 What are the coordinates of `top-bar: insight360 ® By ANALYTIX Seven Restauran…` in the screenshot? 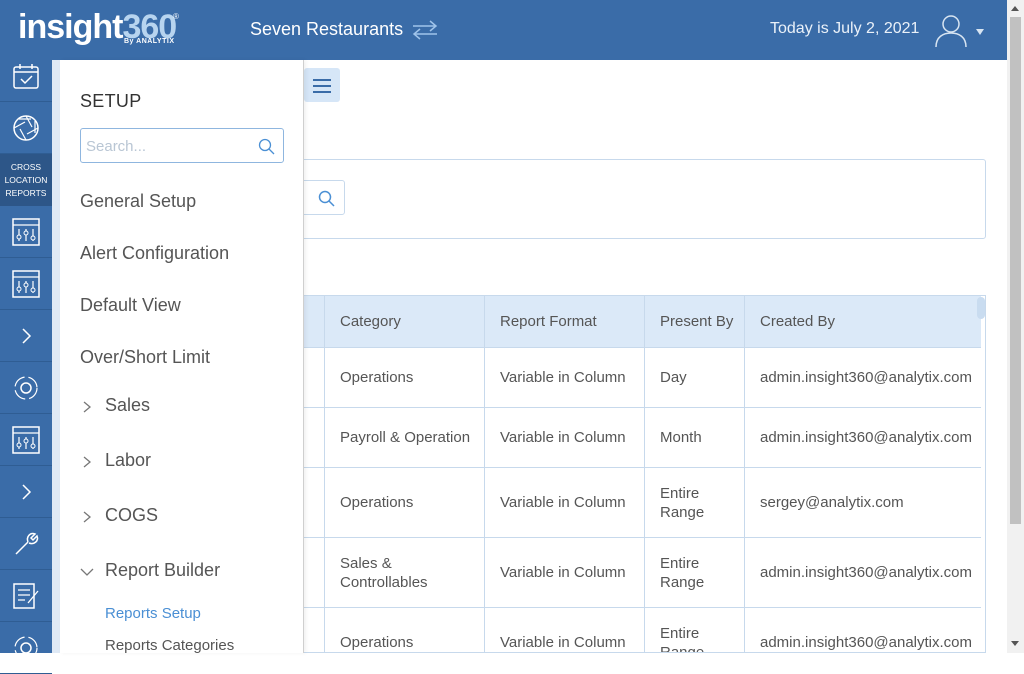 It's located at (503, 30).